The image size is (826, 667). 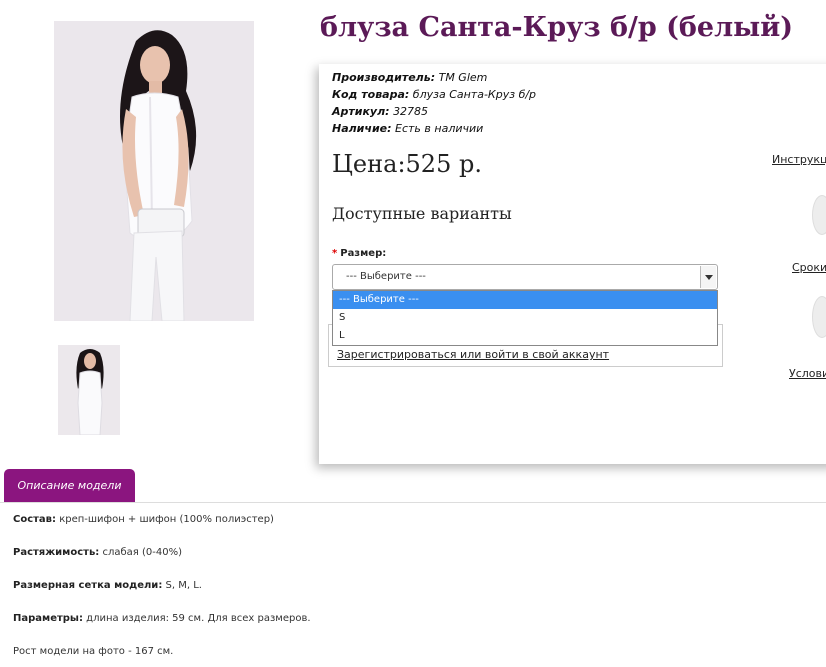 I want to click on desc-sizes-value: S, M, L., so click(x=183, y=585).